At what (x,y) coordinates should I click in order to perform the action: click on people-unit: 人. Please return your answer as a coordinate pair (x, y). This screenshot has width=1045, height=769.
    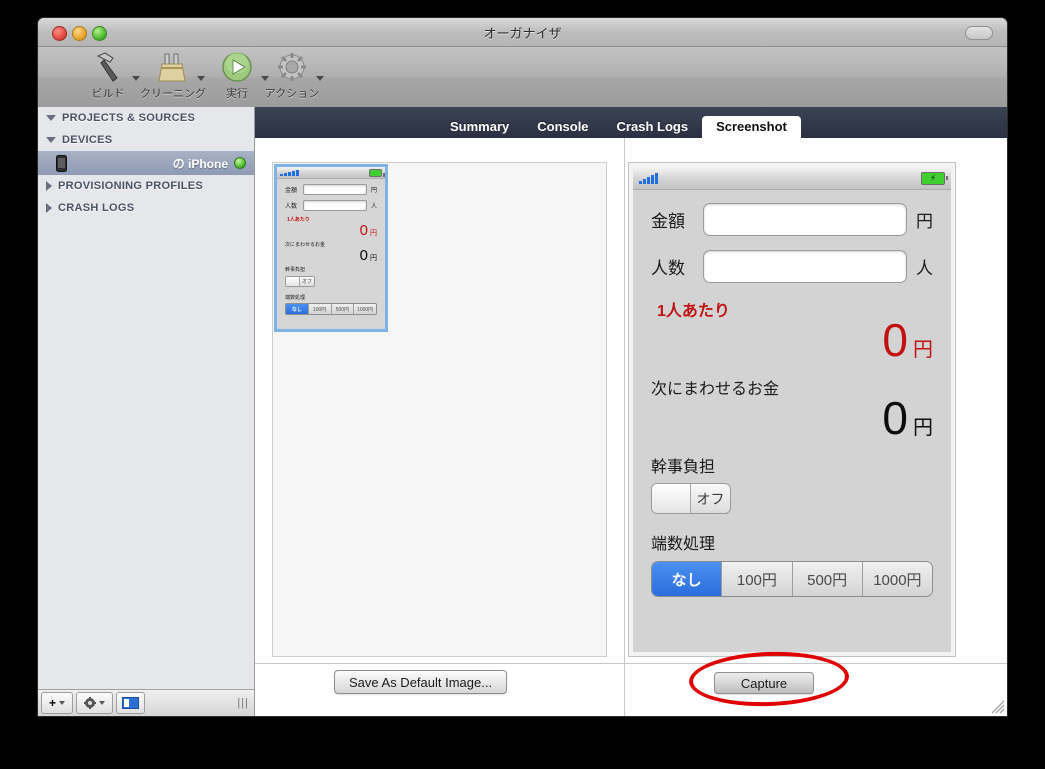
    Looking at the image, I should click on (924, 268).